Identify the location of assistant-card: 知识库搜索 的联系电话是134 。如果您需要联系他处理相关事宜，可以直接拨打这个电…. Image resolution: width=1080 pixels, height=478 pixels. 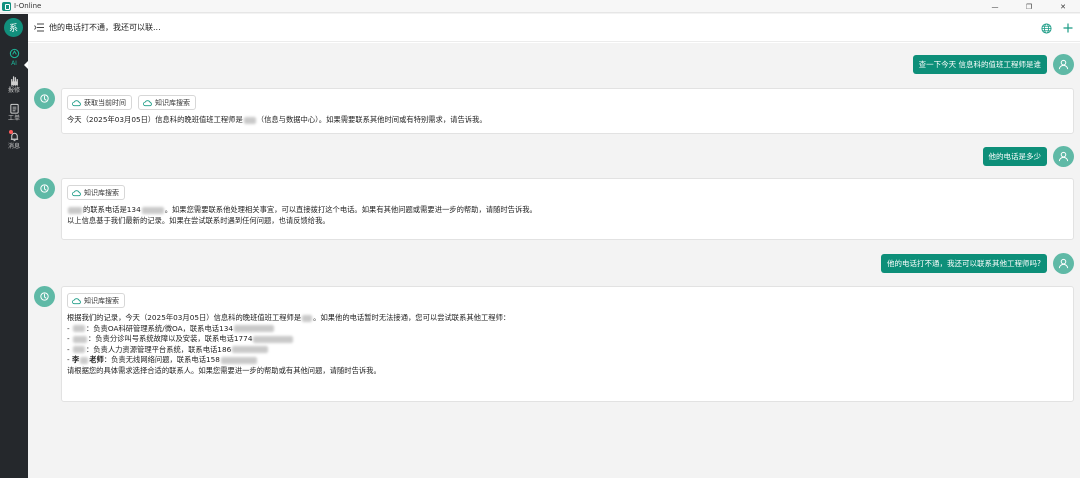
(567, 209).